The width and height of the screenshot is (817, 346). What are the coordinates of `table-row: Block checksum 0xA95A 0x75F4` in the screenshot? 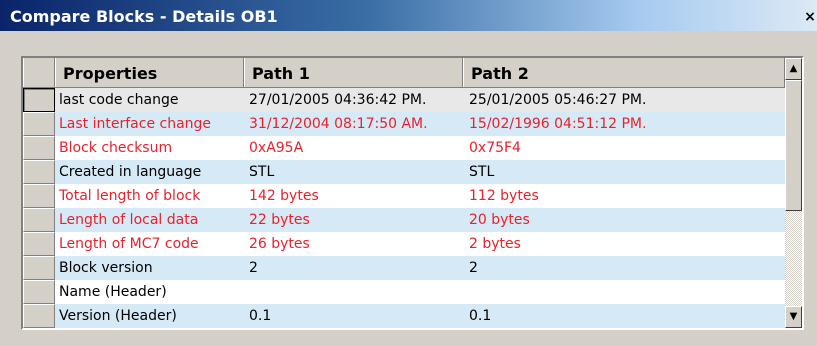 It's located at (404, 148).